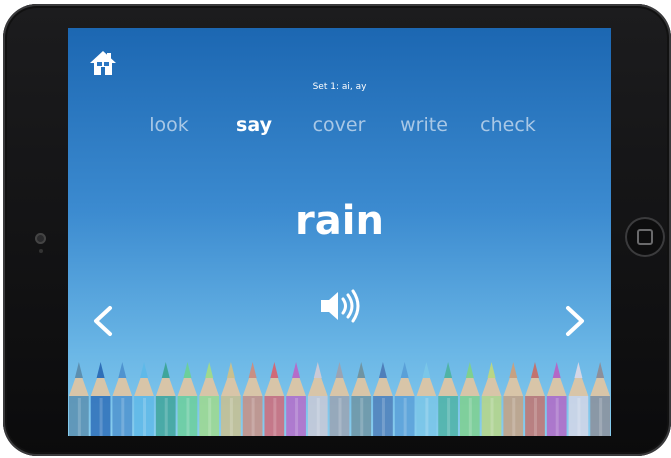 This screenshot has height=458, width=671. What do you see at coordinates (40, 238) in the screenshot?
I see `front-camera` at bounding box center [40, 238].